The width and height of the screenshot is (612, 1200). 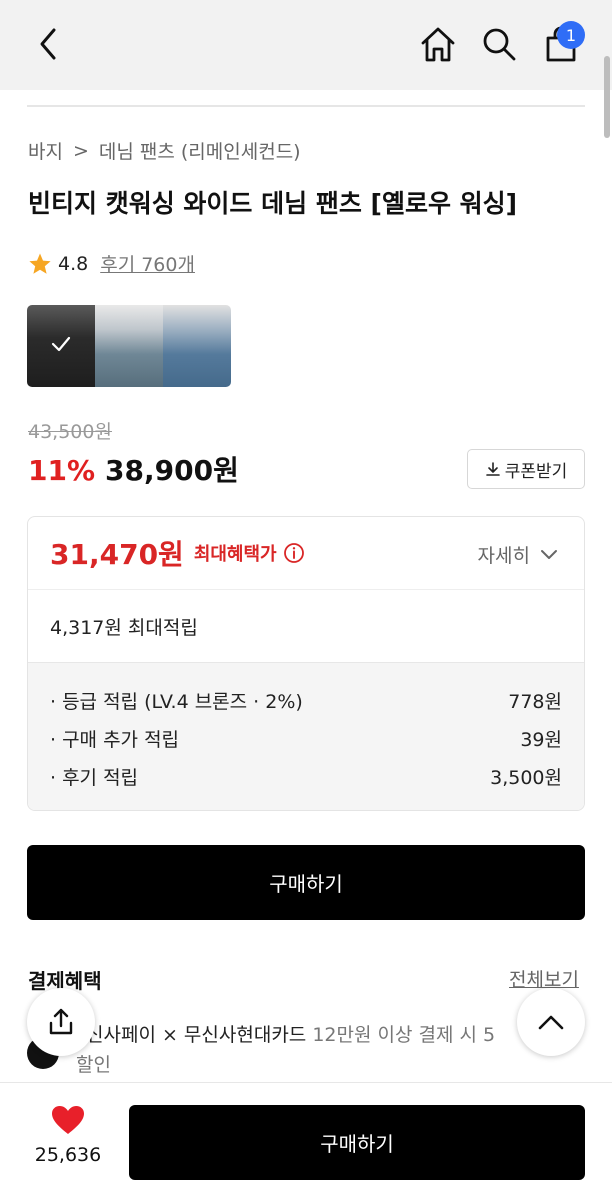 What do you see at coordinates (541, 740) in the screenshot?
I see `points-row-value: 39원` at bounding box center [541, 740].